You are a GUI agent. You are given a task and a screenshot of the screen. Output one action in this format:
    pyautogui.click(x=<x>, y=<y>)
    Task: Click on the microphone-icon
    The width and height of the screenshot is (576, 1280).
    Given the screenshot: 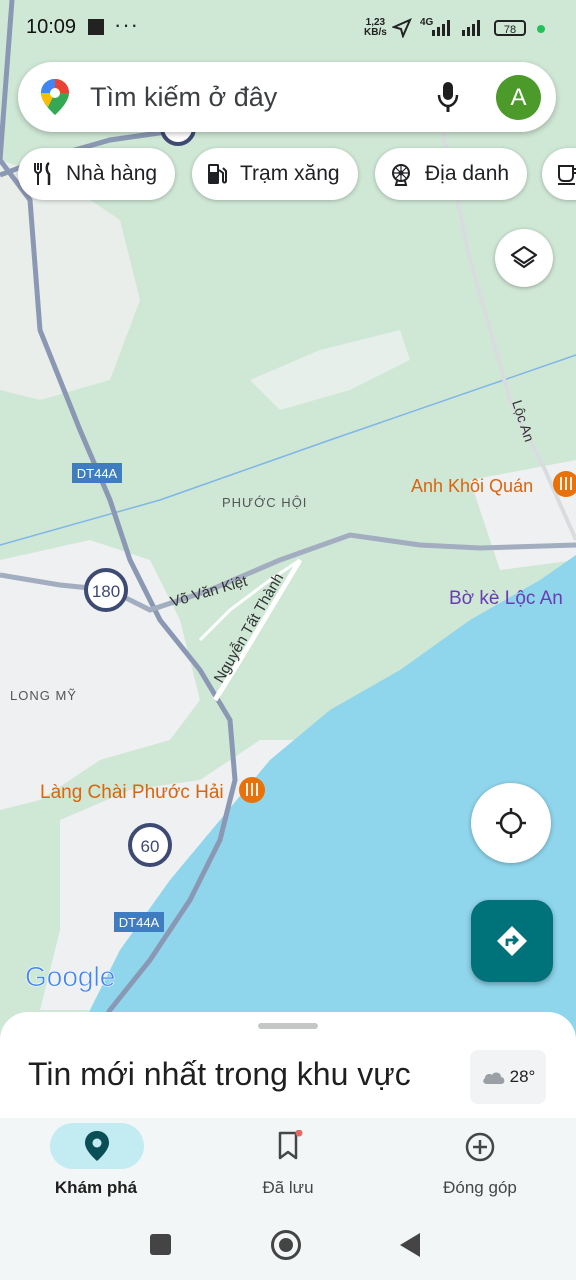 What is the action you would take?
    pyautogui.click(x=448, y=97)
    